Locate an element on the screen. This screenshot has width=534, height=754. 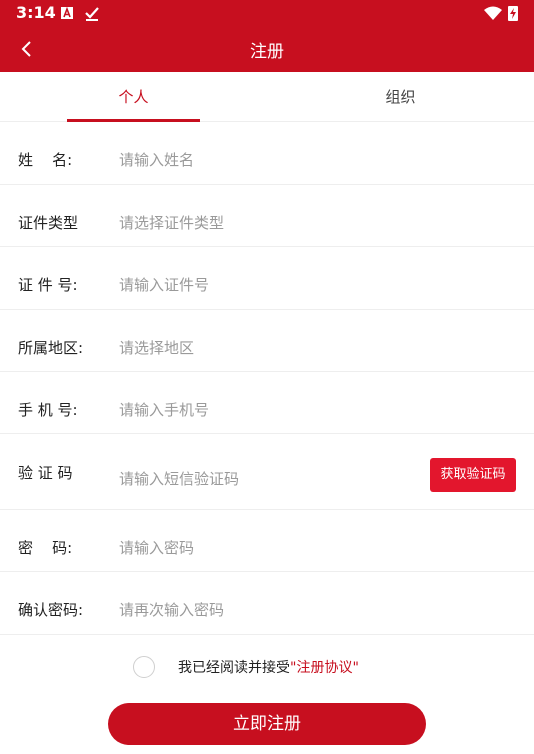
get-code-button: 获取验证码 is located at coordinates (473, 475).